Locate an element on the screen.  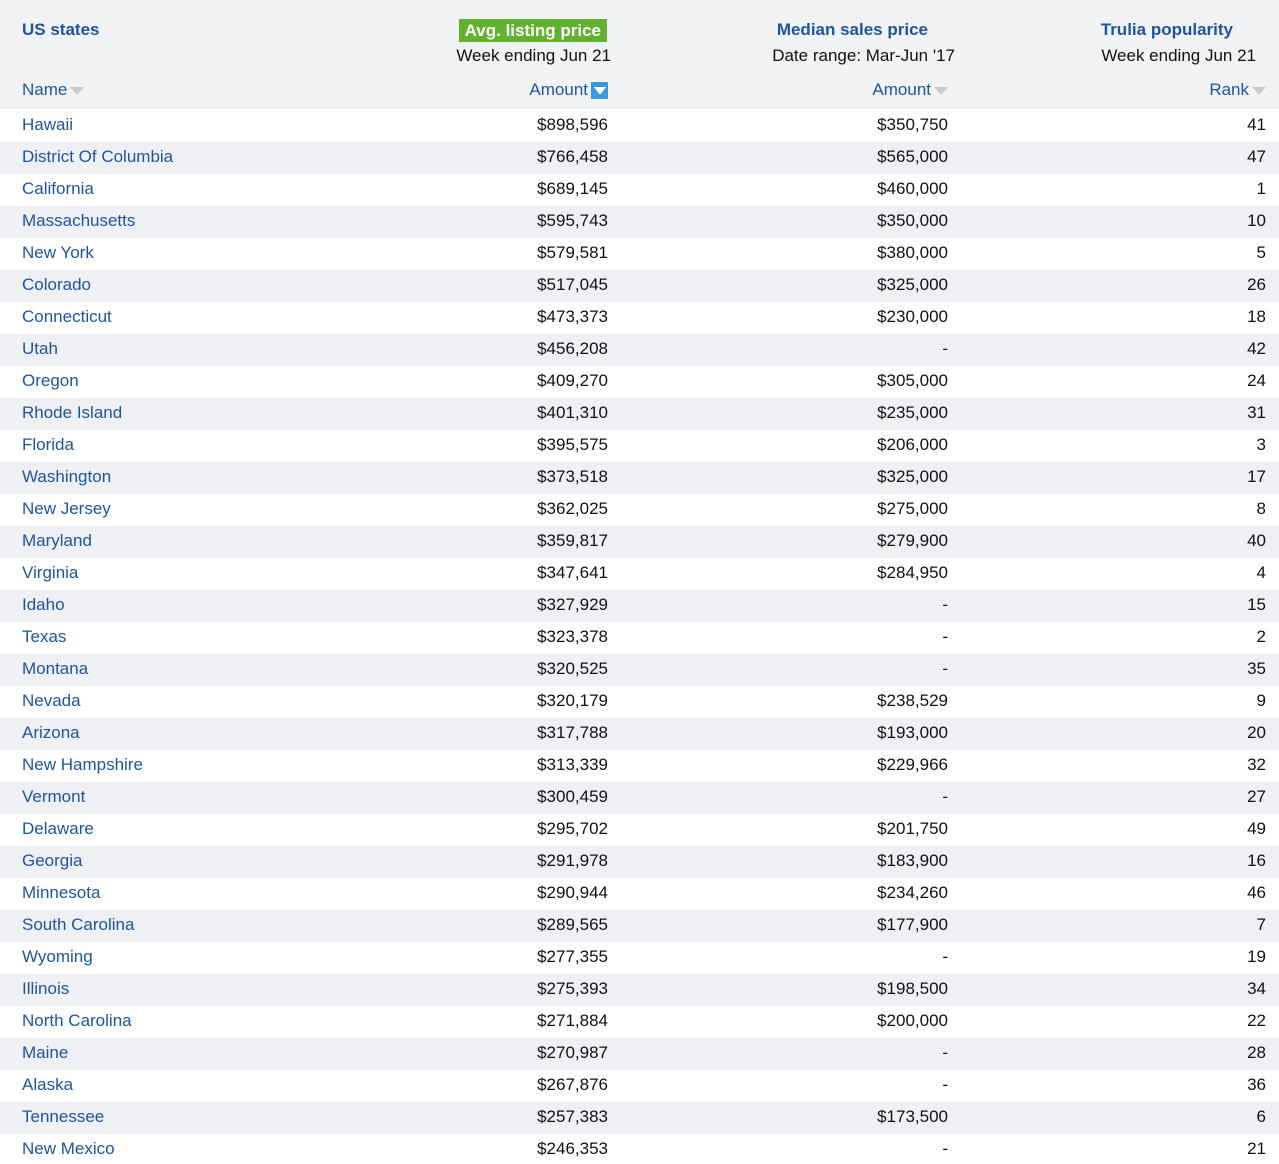
state-name-link: District Of Columbia is located at coordinates (97, 157).